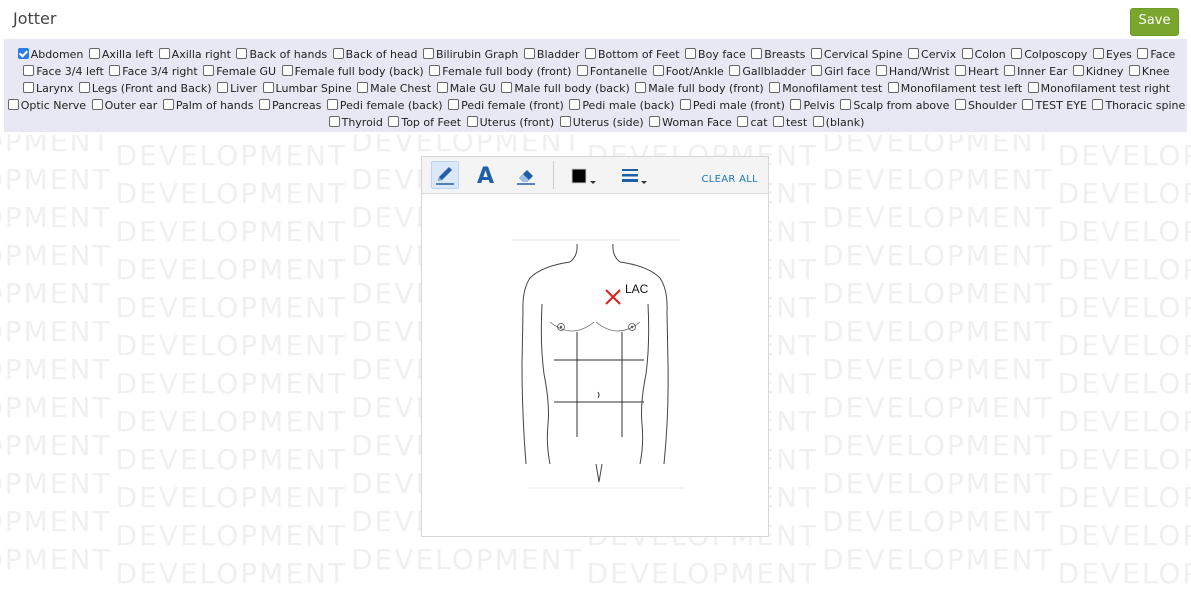 The width and height of the screenshot is (1191, 589). What do you see at coordinates (144, 88) in the screenshot?
I see `filter-option: Legs (Front and Back)` at bounding box center [144, 88].